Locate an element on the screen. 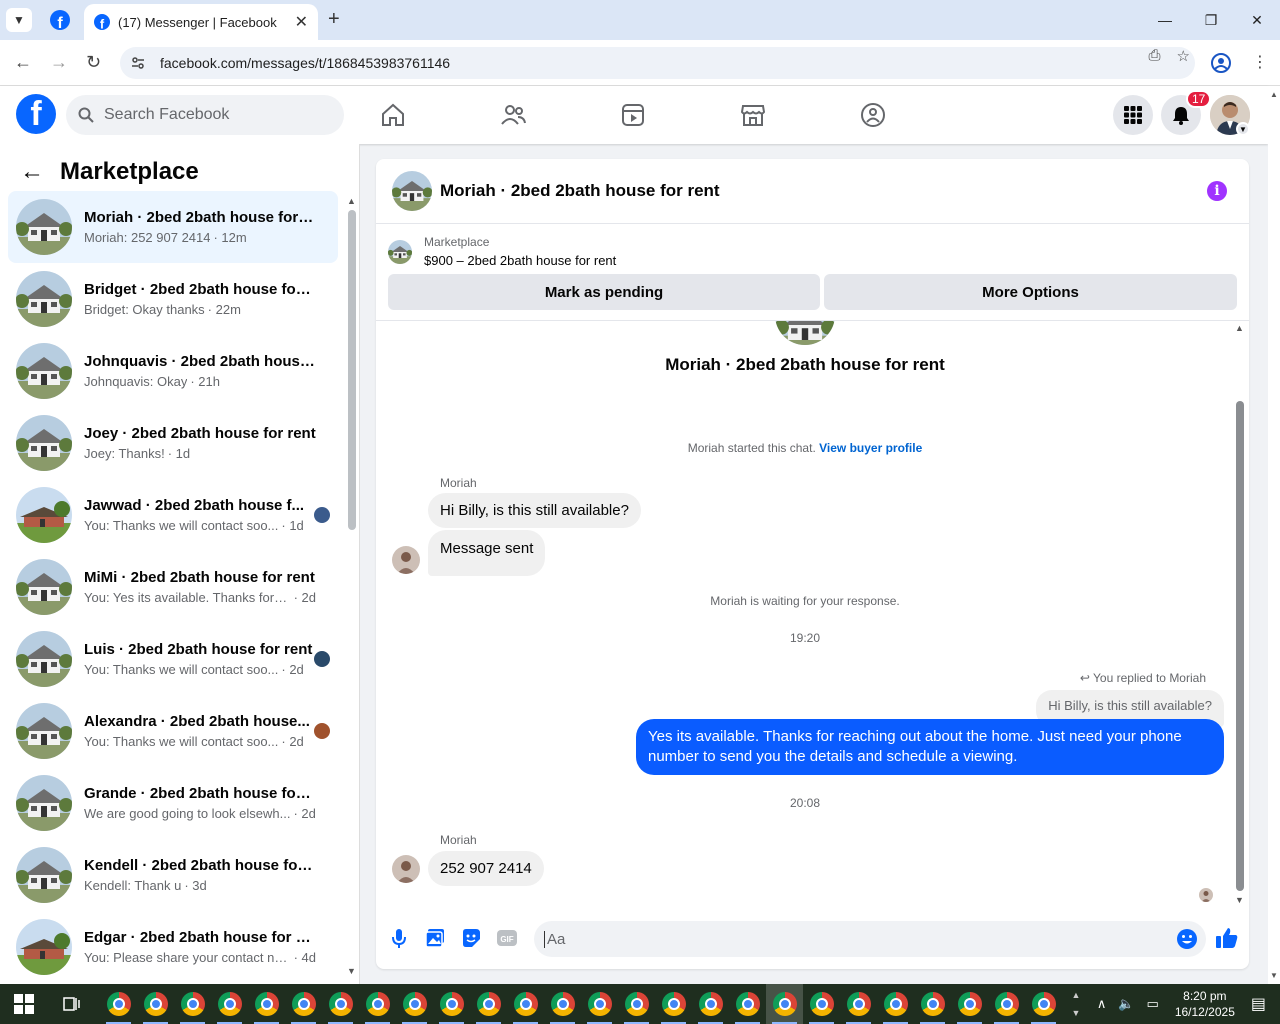 The image size is (1280, 1024). more-options-button: More Options is located at coordinates (1030, 292).